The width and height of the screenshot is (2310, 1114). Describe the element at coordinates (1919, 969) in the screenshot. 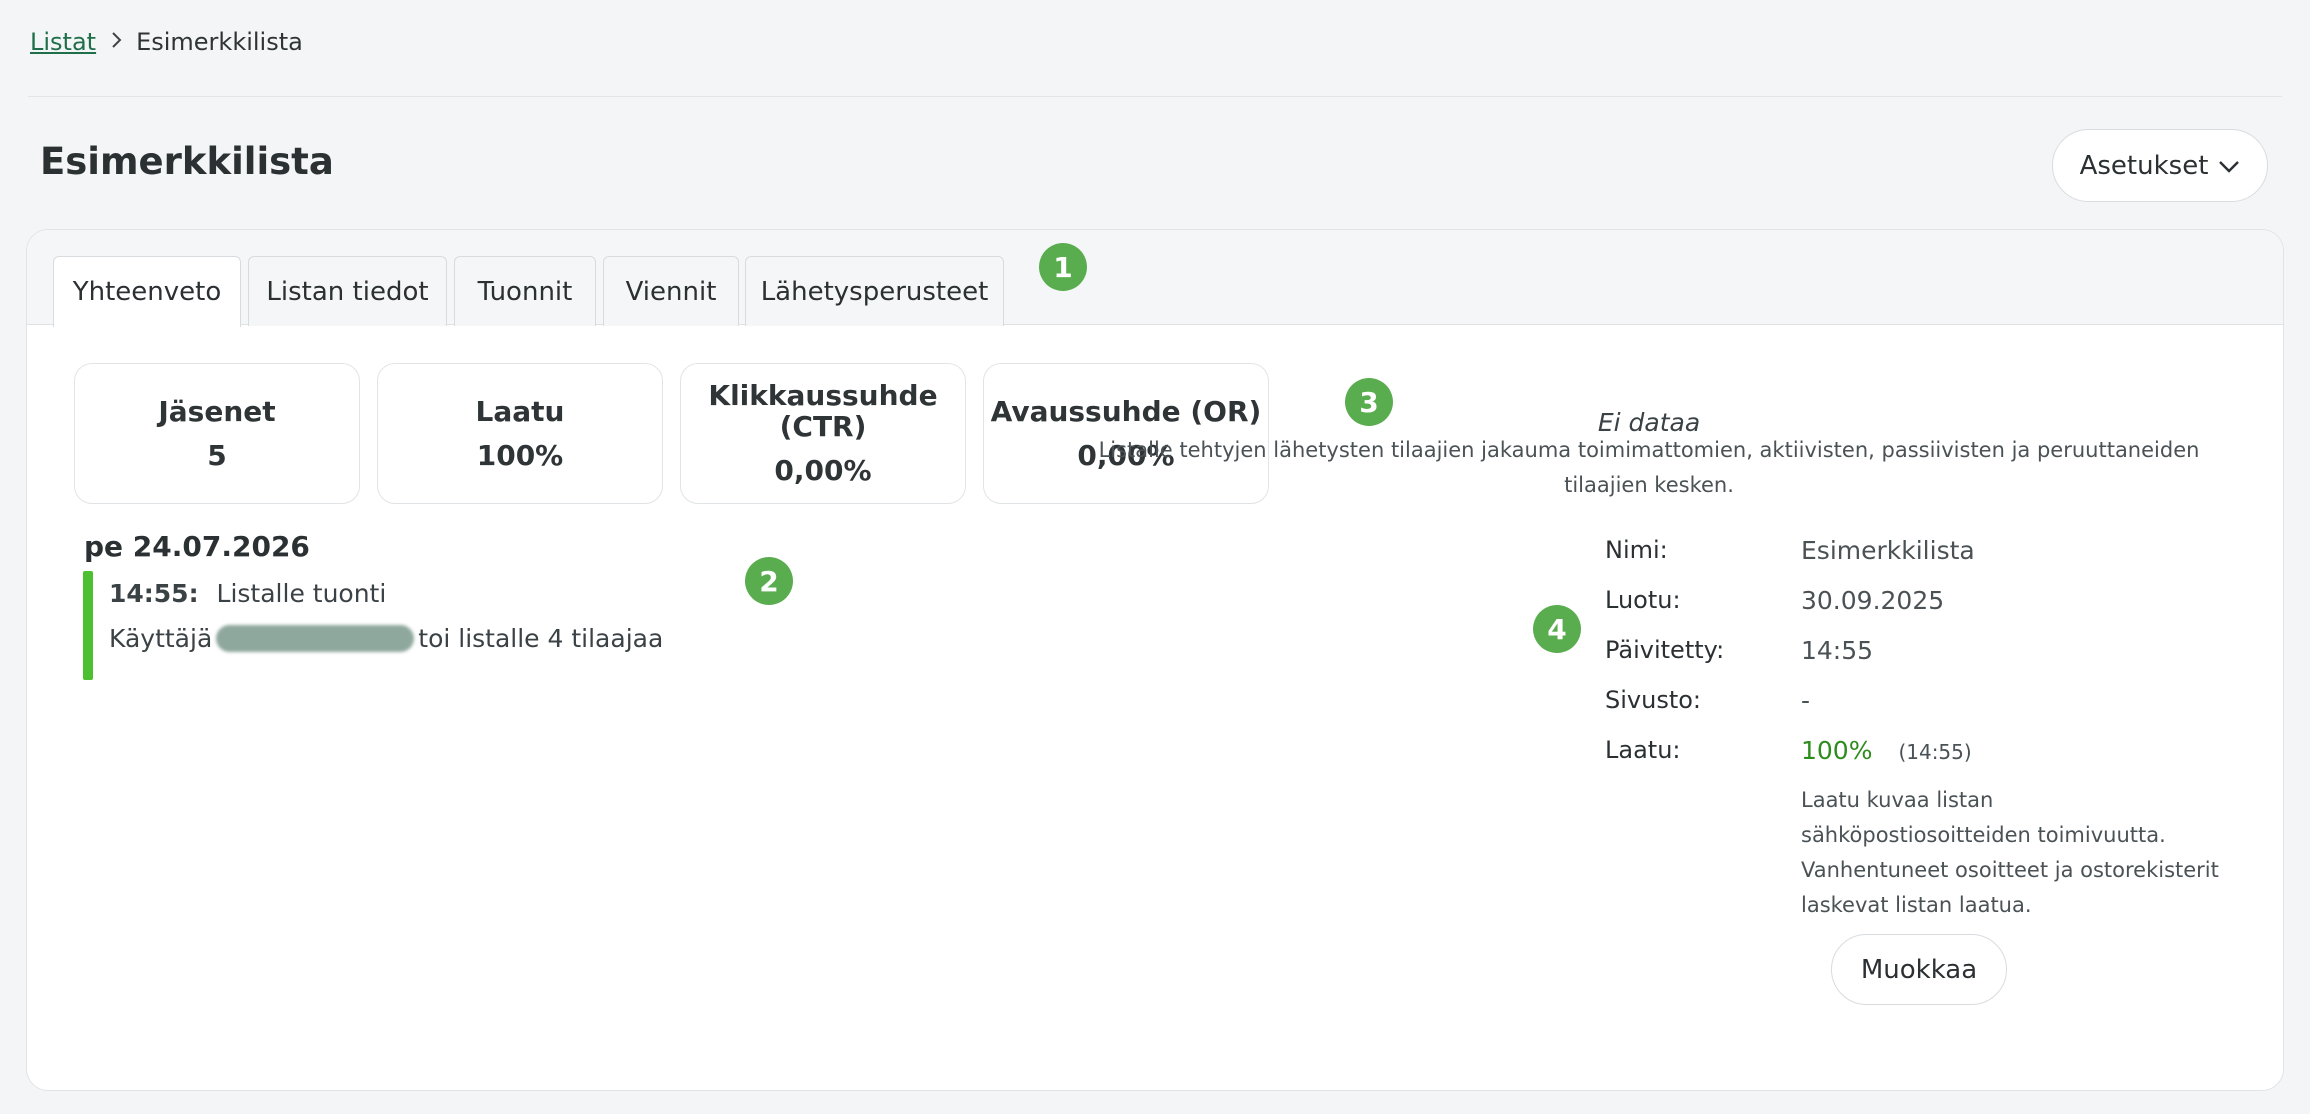

I see `edit-button: Muokkaa` at that location.